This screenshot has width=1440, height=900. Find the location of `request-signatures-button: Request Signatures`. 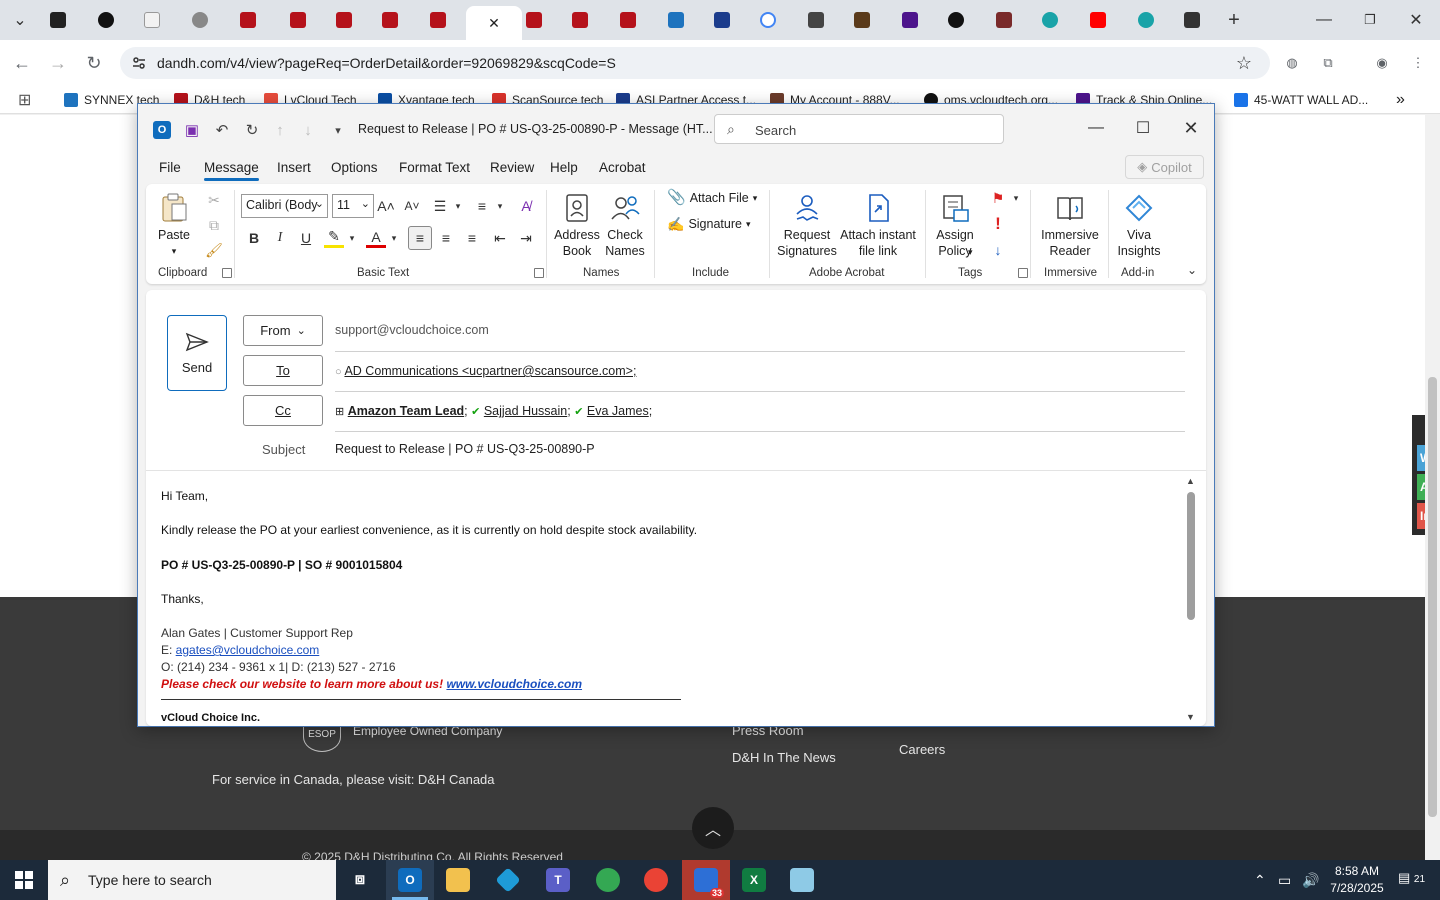

request-signatures-button: Request Signatures is located at coordinates (807, 225).